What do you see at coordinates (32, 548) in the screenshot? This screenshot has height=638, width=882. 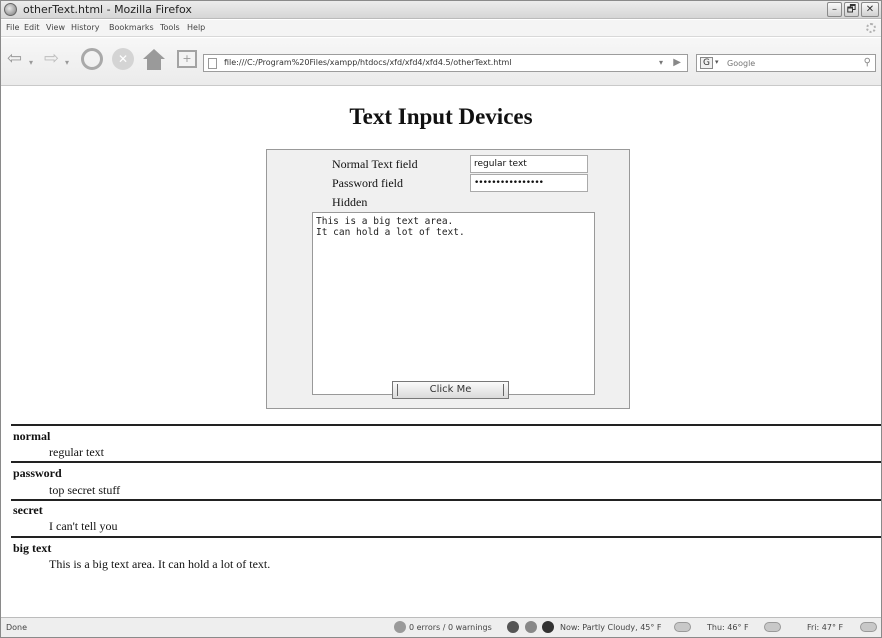 I see `result-term-big-text: big text` at bounding box center [32, 548].